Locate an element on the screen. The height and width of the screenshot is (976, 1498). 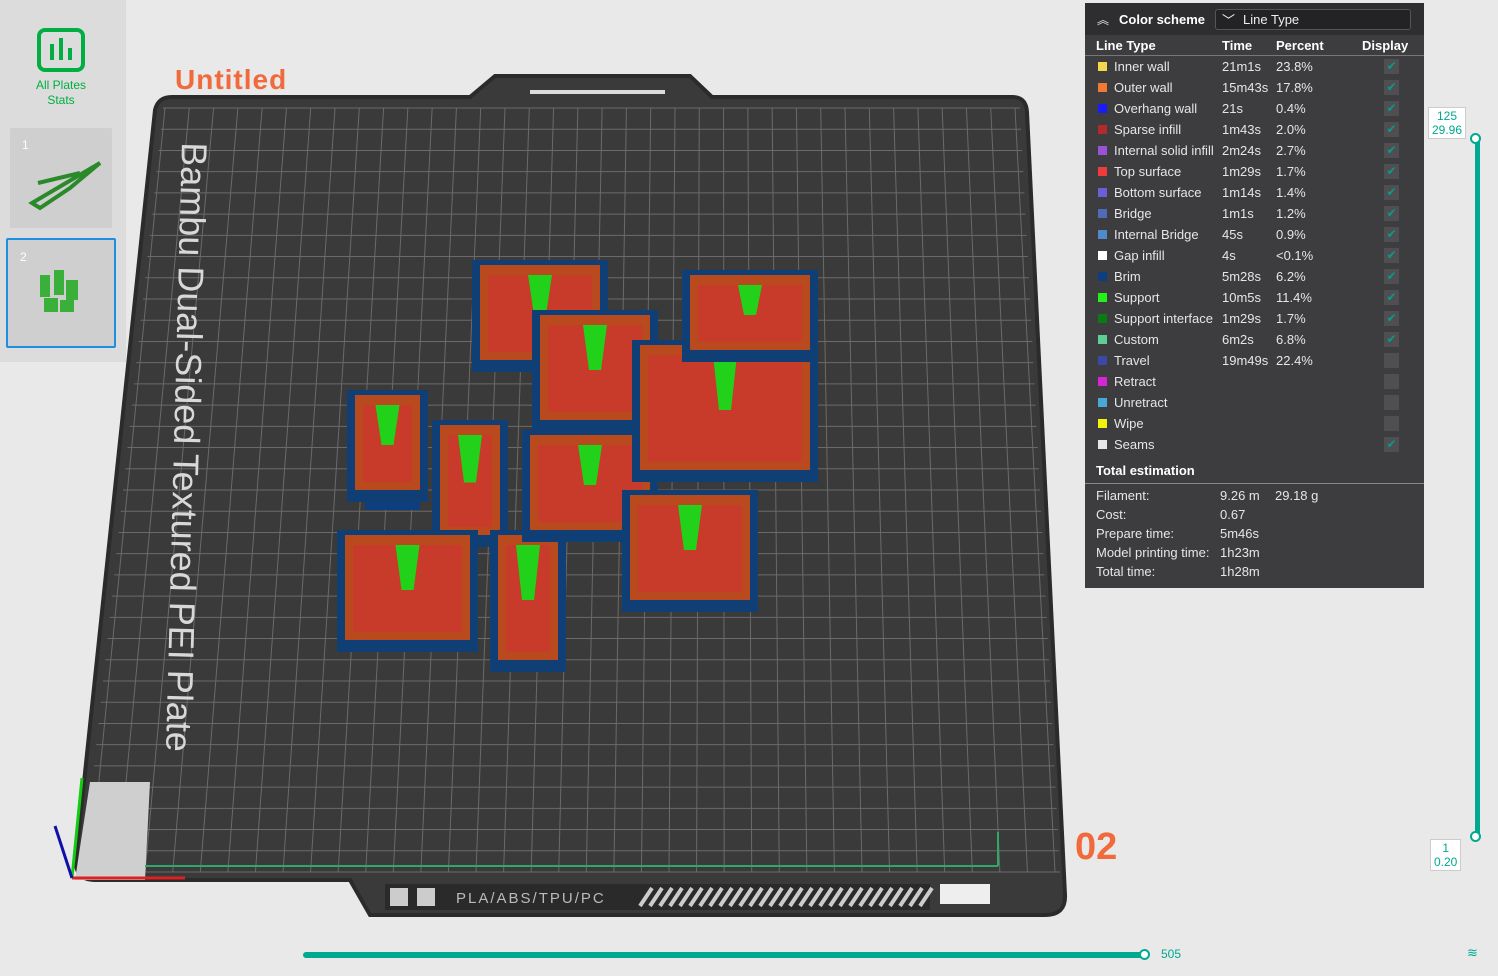
header-line-type: Line Type is located at coordinates (1126, 45).